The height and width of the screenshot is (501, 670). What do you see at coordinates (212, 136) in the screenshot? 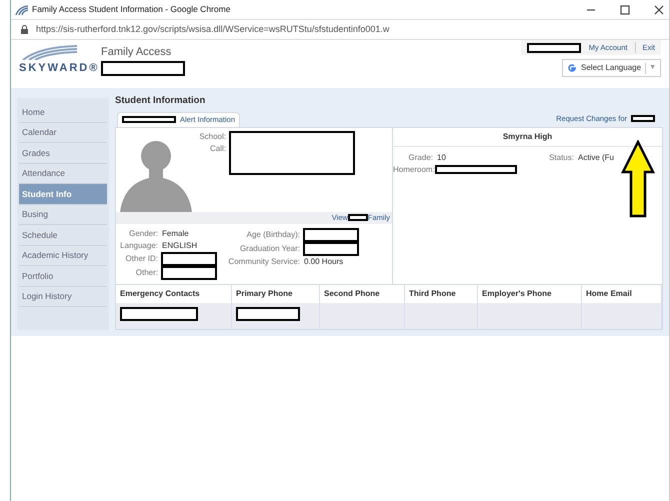
I see `field-label: School:` at bounding box center [212, 136].